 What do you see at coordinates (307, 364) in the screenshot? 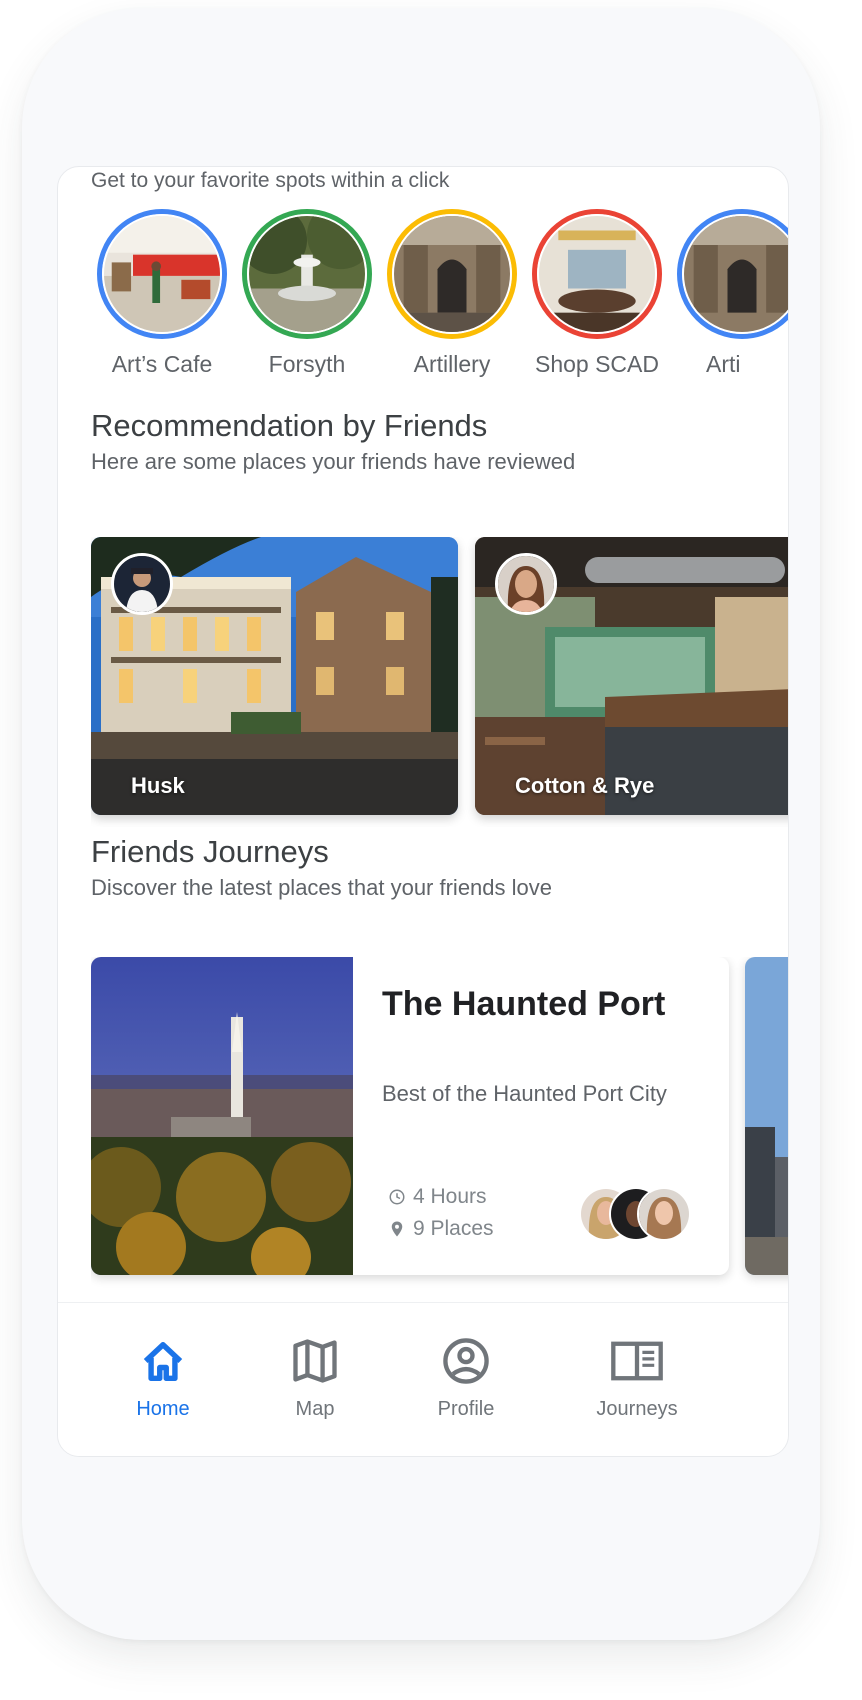
I see `spot-label: Forsyth` at bounding box center [307, 364].